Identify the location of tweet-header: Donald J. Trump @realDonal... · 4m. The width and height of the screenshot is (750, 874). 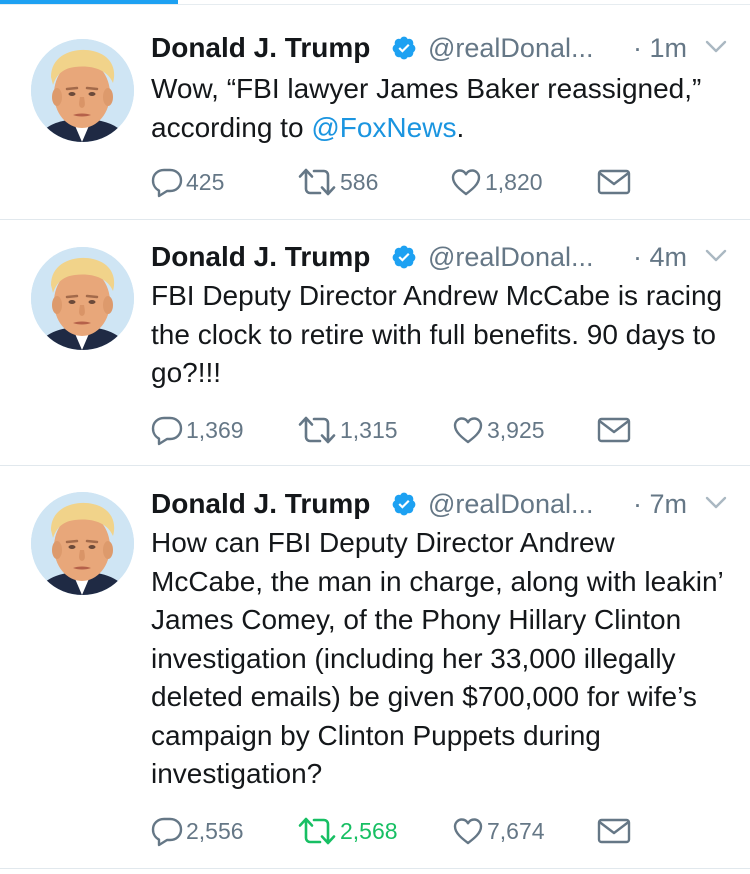
(440, 257).